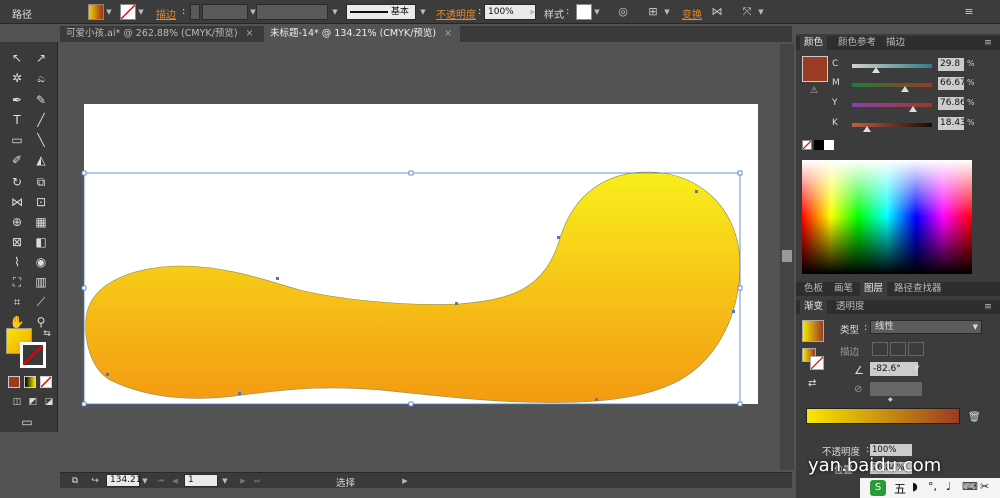 The width and height of the screenshot is (1000, 498). What do you see at coordinates (829, 145) in the screenshot?
I see `white-swatch` at bounding box center [829, 145].